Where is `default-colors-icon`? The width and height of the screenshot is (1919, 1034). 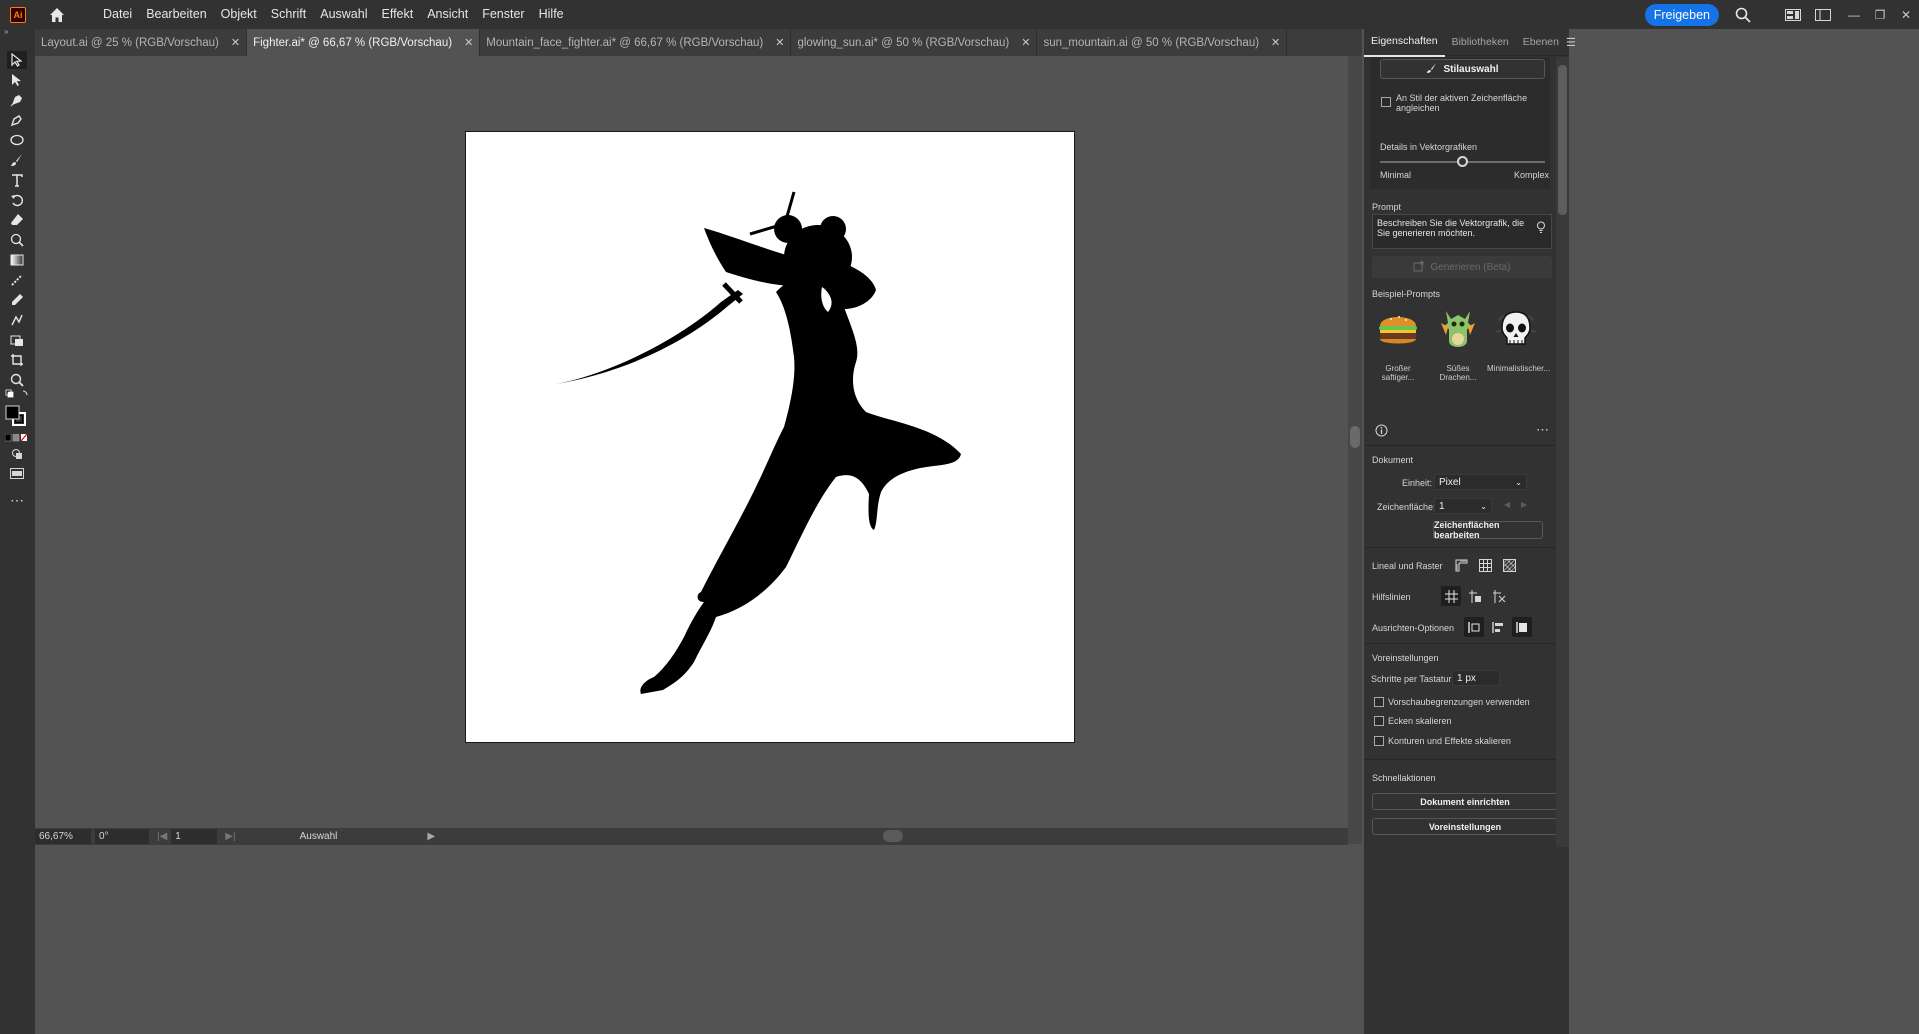 default-colors-icon is located at coordinates (18, 394).